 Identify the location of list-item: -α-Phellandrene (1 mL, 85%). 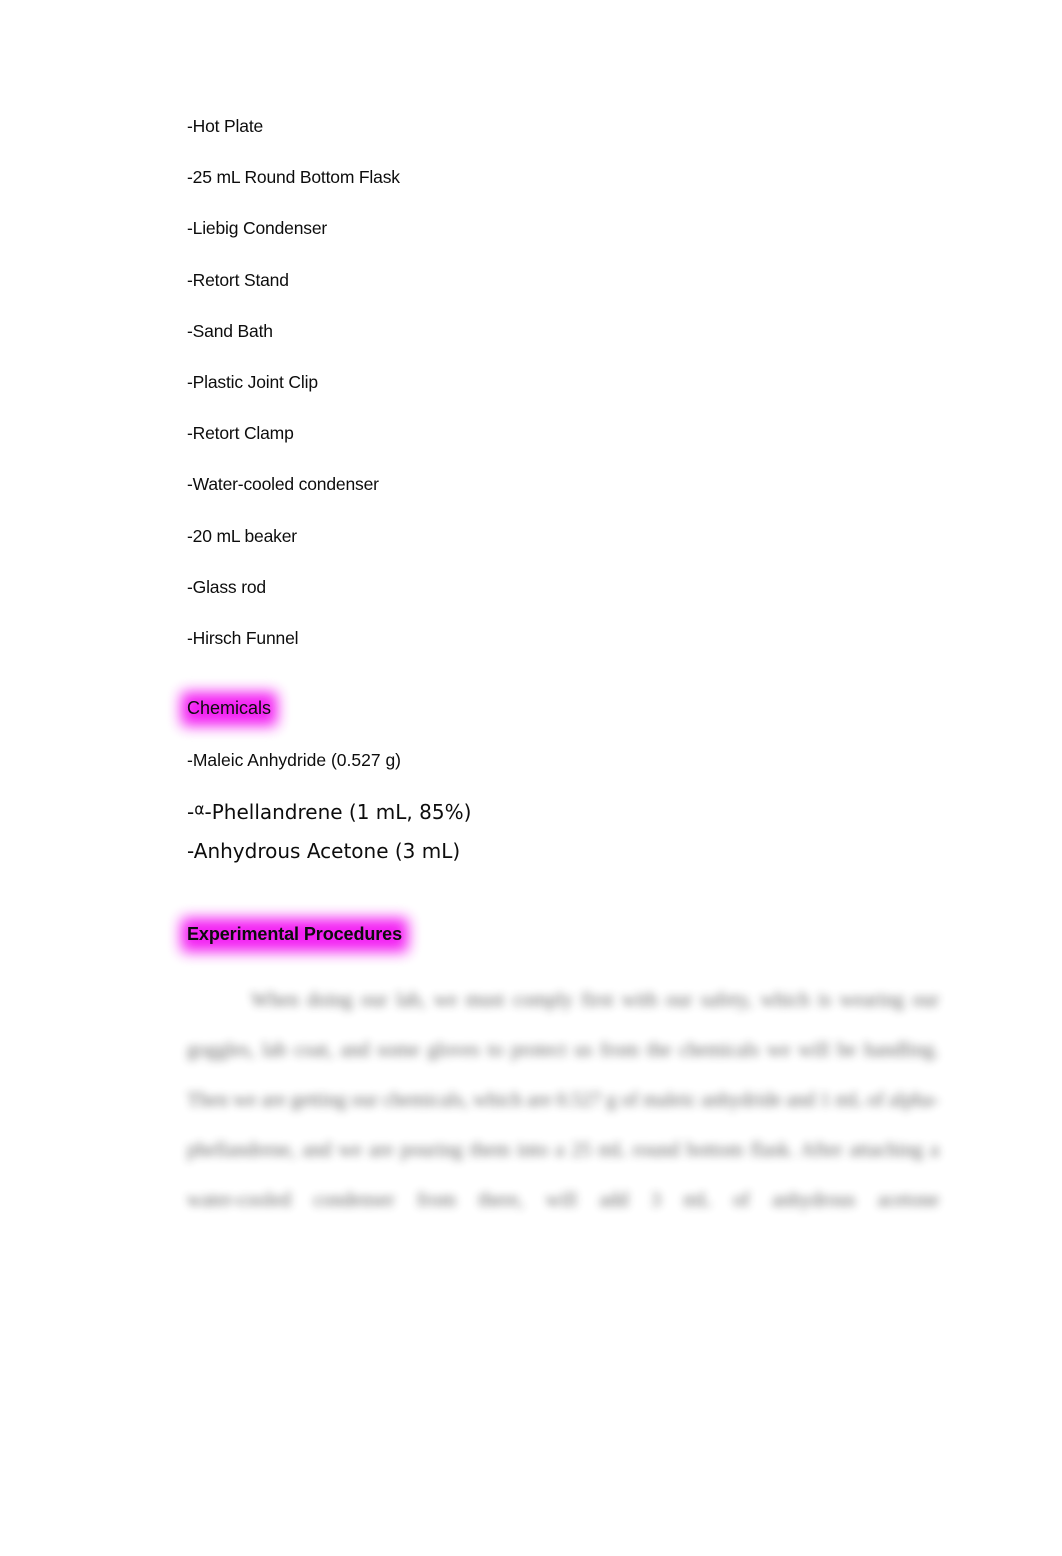
(562, 811).